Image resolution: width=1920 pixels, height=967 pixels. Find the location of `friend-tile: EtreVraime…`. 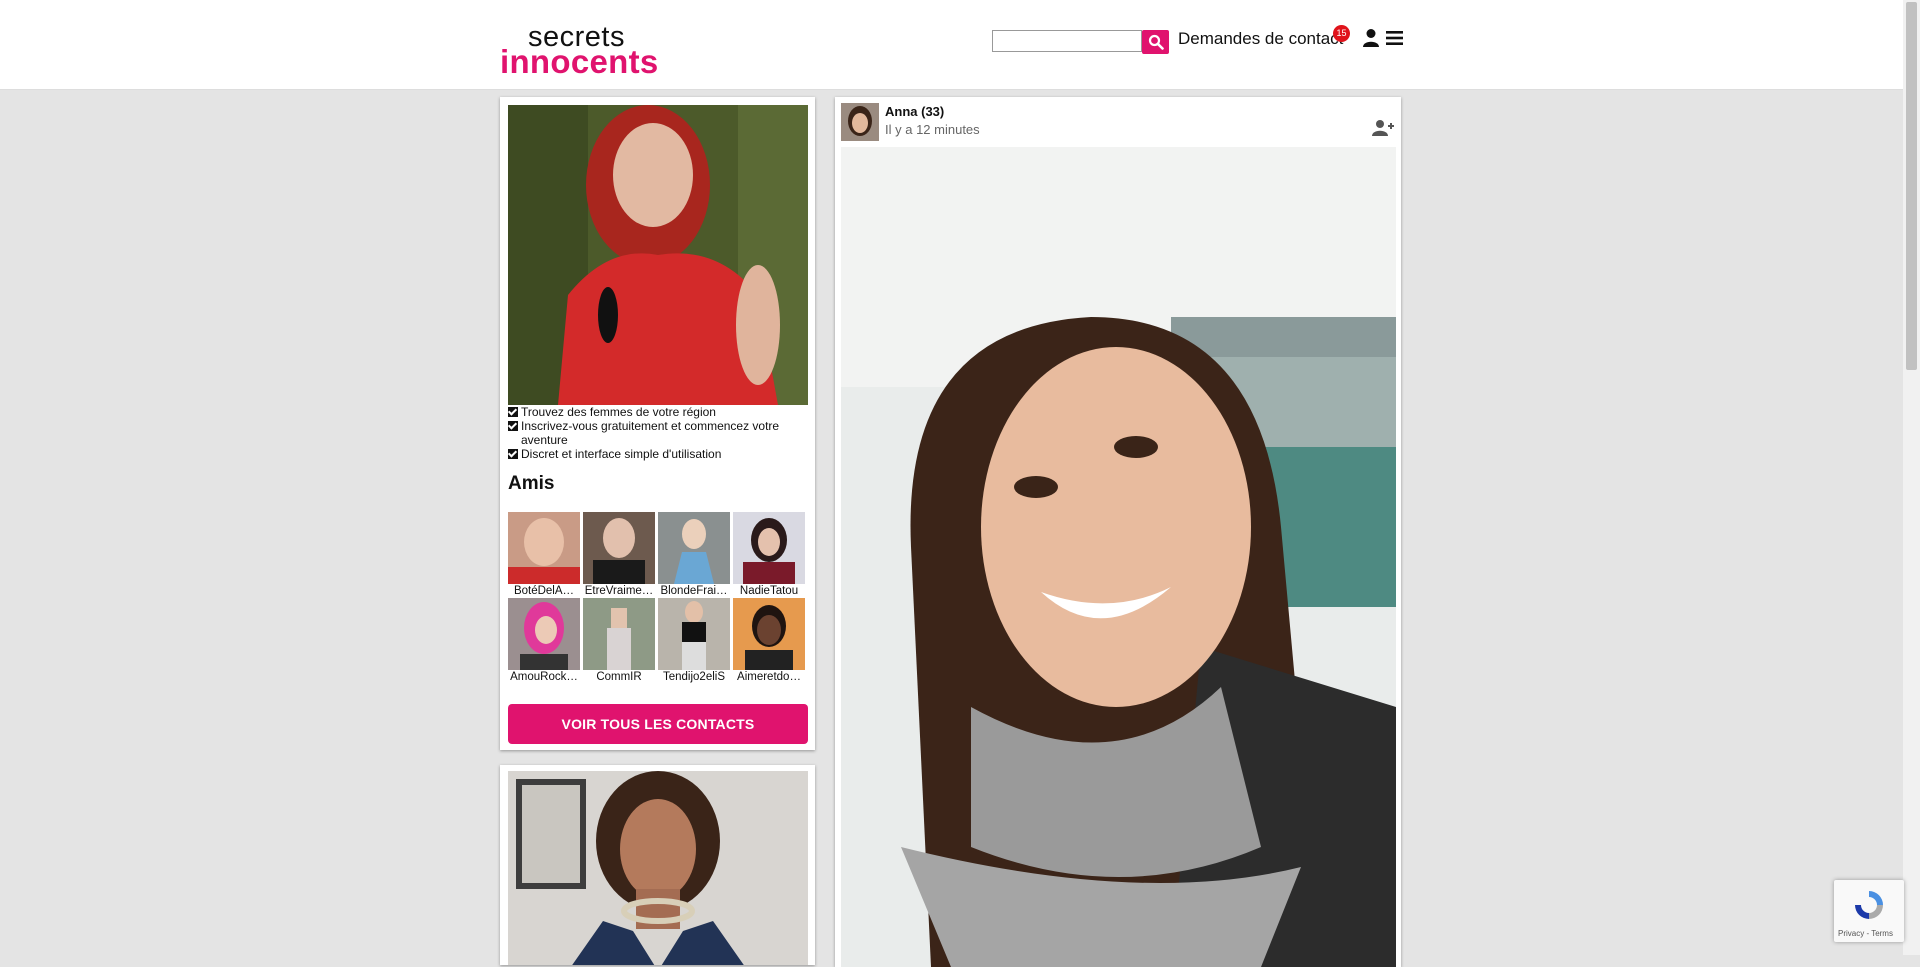

friend-tile: EtreVraime… is located at coordinates (619, 555).